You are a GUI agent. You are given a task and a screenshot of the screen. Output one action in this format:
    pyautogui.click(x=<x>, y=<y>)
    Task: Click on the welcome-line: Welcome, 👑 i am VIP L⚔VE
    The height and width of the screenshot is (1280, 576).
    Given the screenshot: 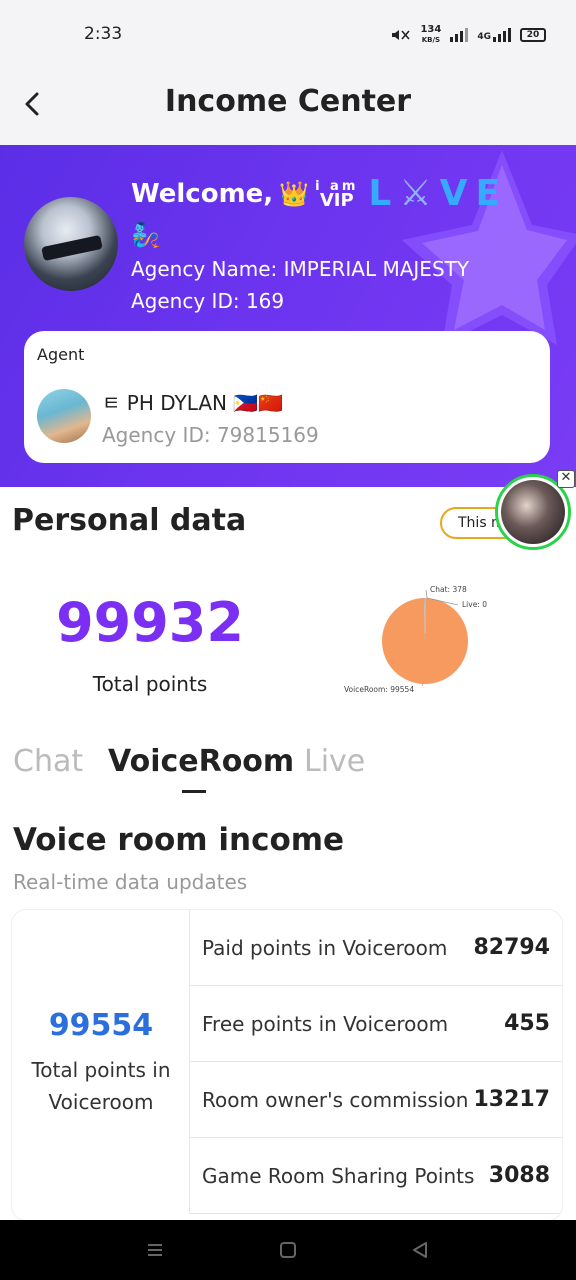 What is the action you would take?
    pyautogui.click(x=319, y=193)
    